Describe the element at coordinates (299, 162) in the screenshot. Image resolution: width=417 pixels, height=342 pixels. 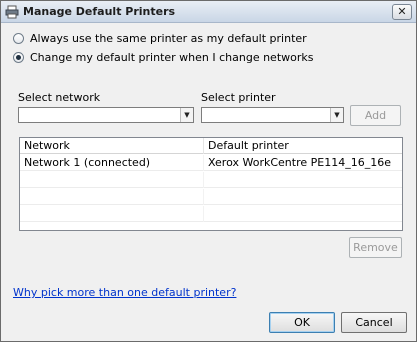
I see `cell-default-printer: Xerox WorkCentre PE114_16_16e` at that location.